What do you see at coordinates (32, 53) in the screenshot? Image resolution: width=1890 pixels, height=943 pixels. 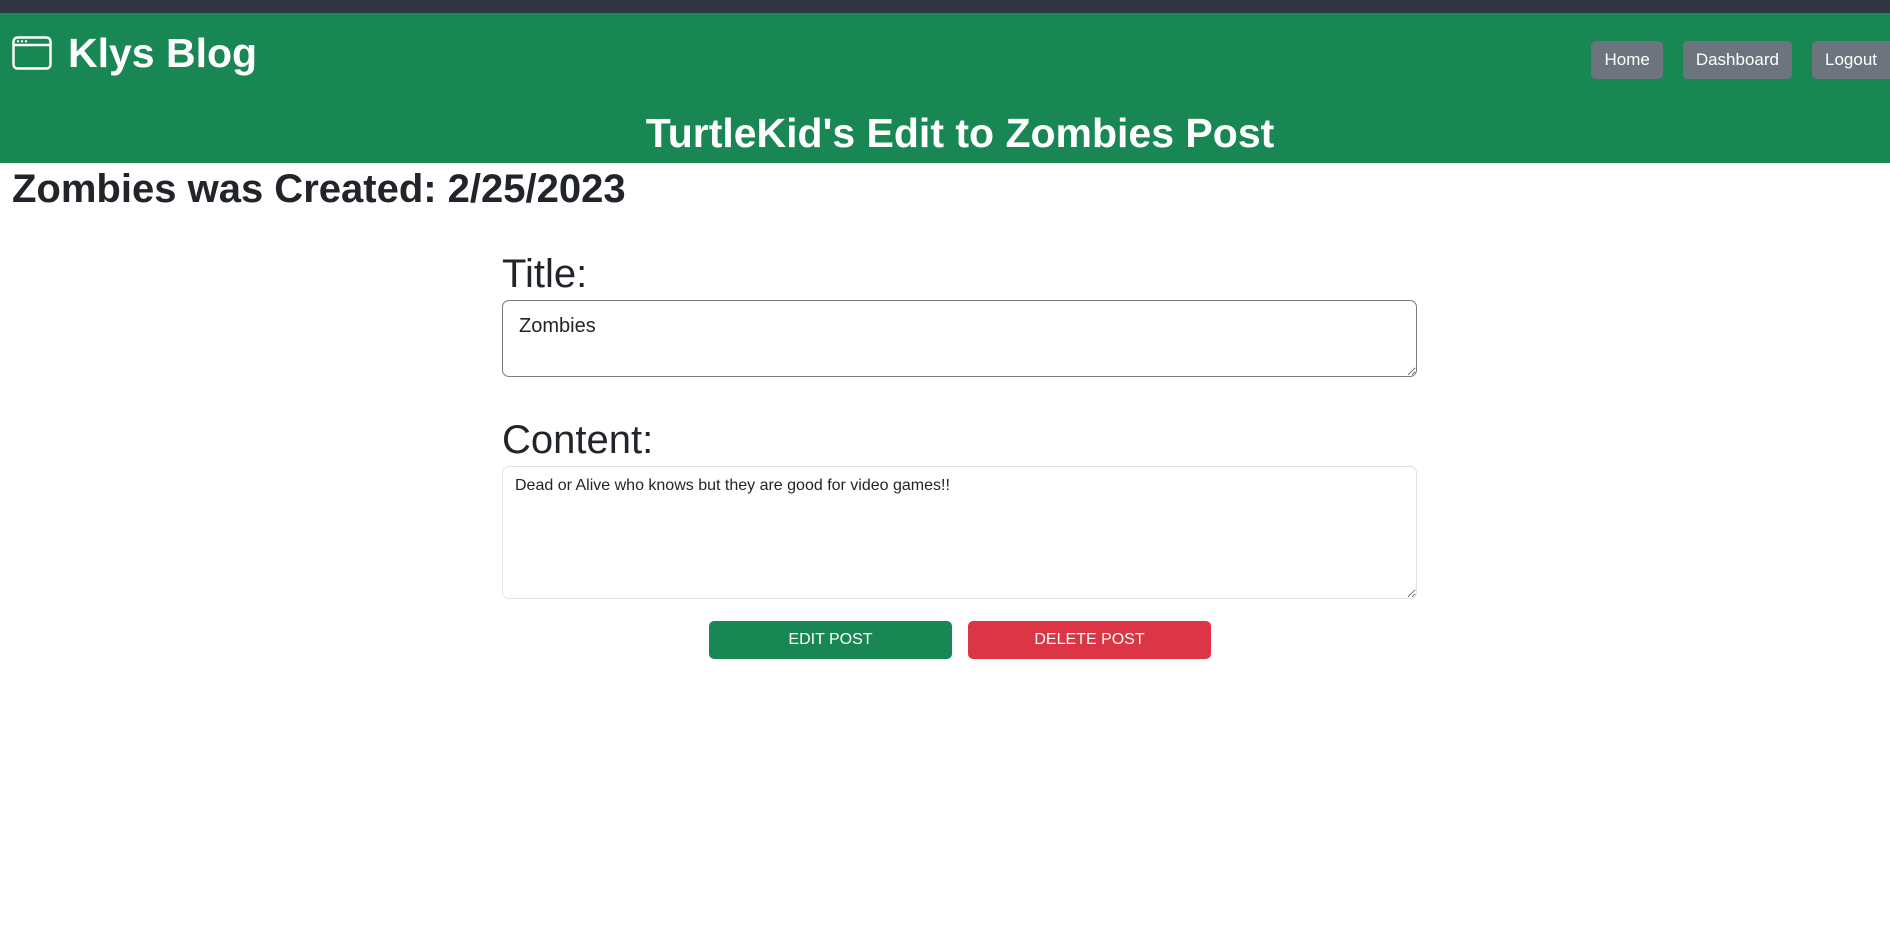 I see `browser-window-icon` at bounding box center [32, 53].